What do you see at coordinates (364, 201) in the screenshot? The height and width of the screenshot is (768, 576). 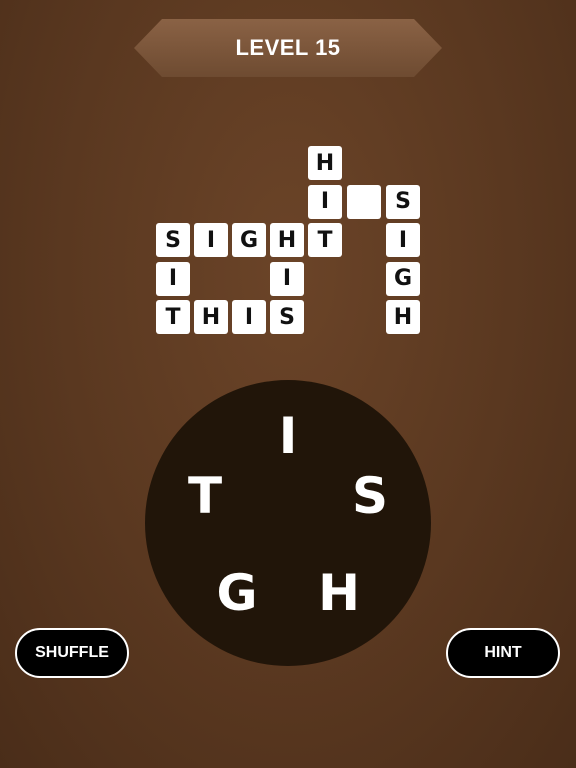 I see `grid-tile` at bounding box center [364, 201].